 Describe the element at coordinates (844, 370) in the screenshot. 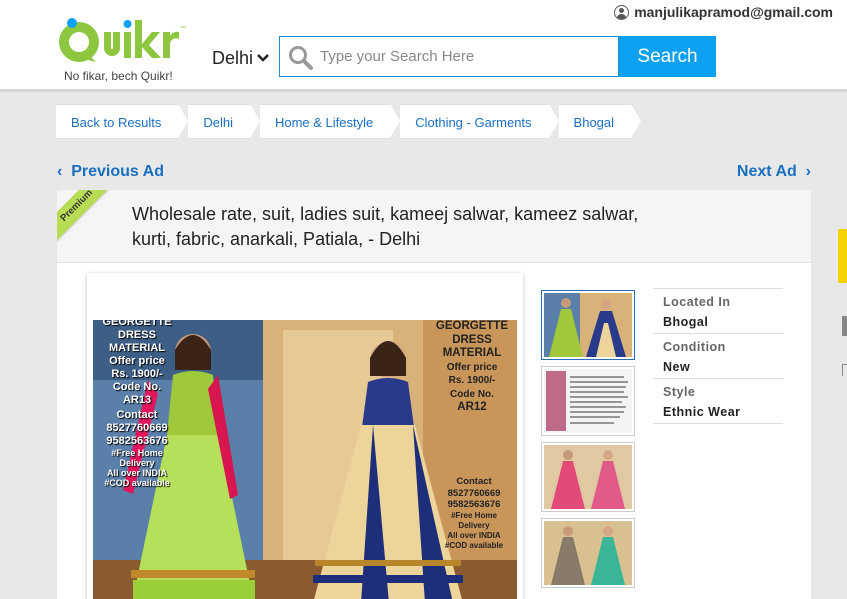

I see `side-star-icon` at that location.